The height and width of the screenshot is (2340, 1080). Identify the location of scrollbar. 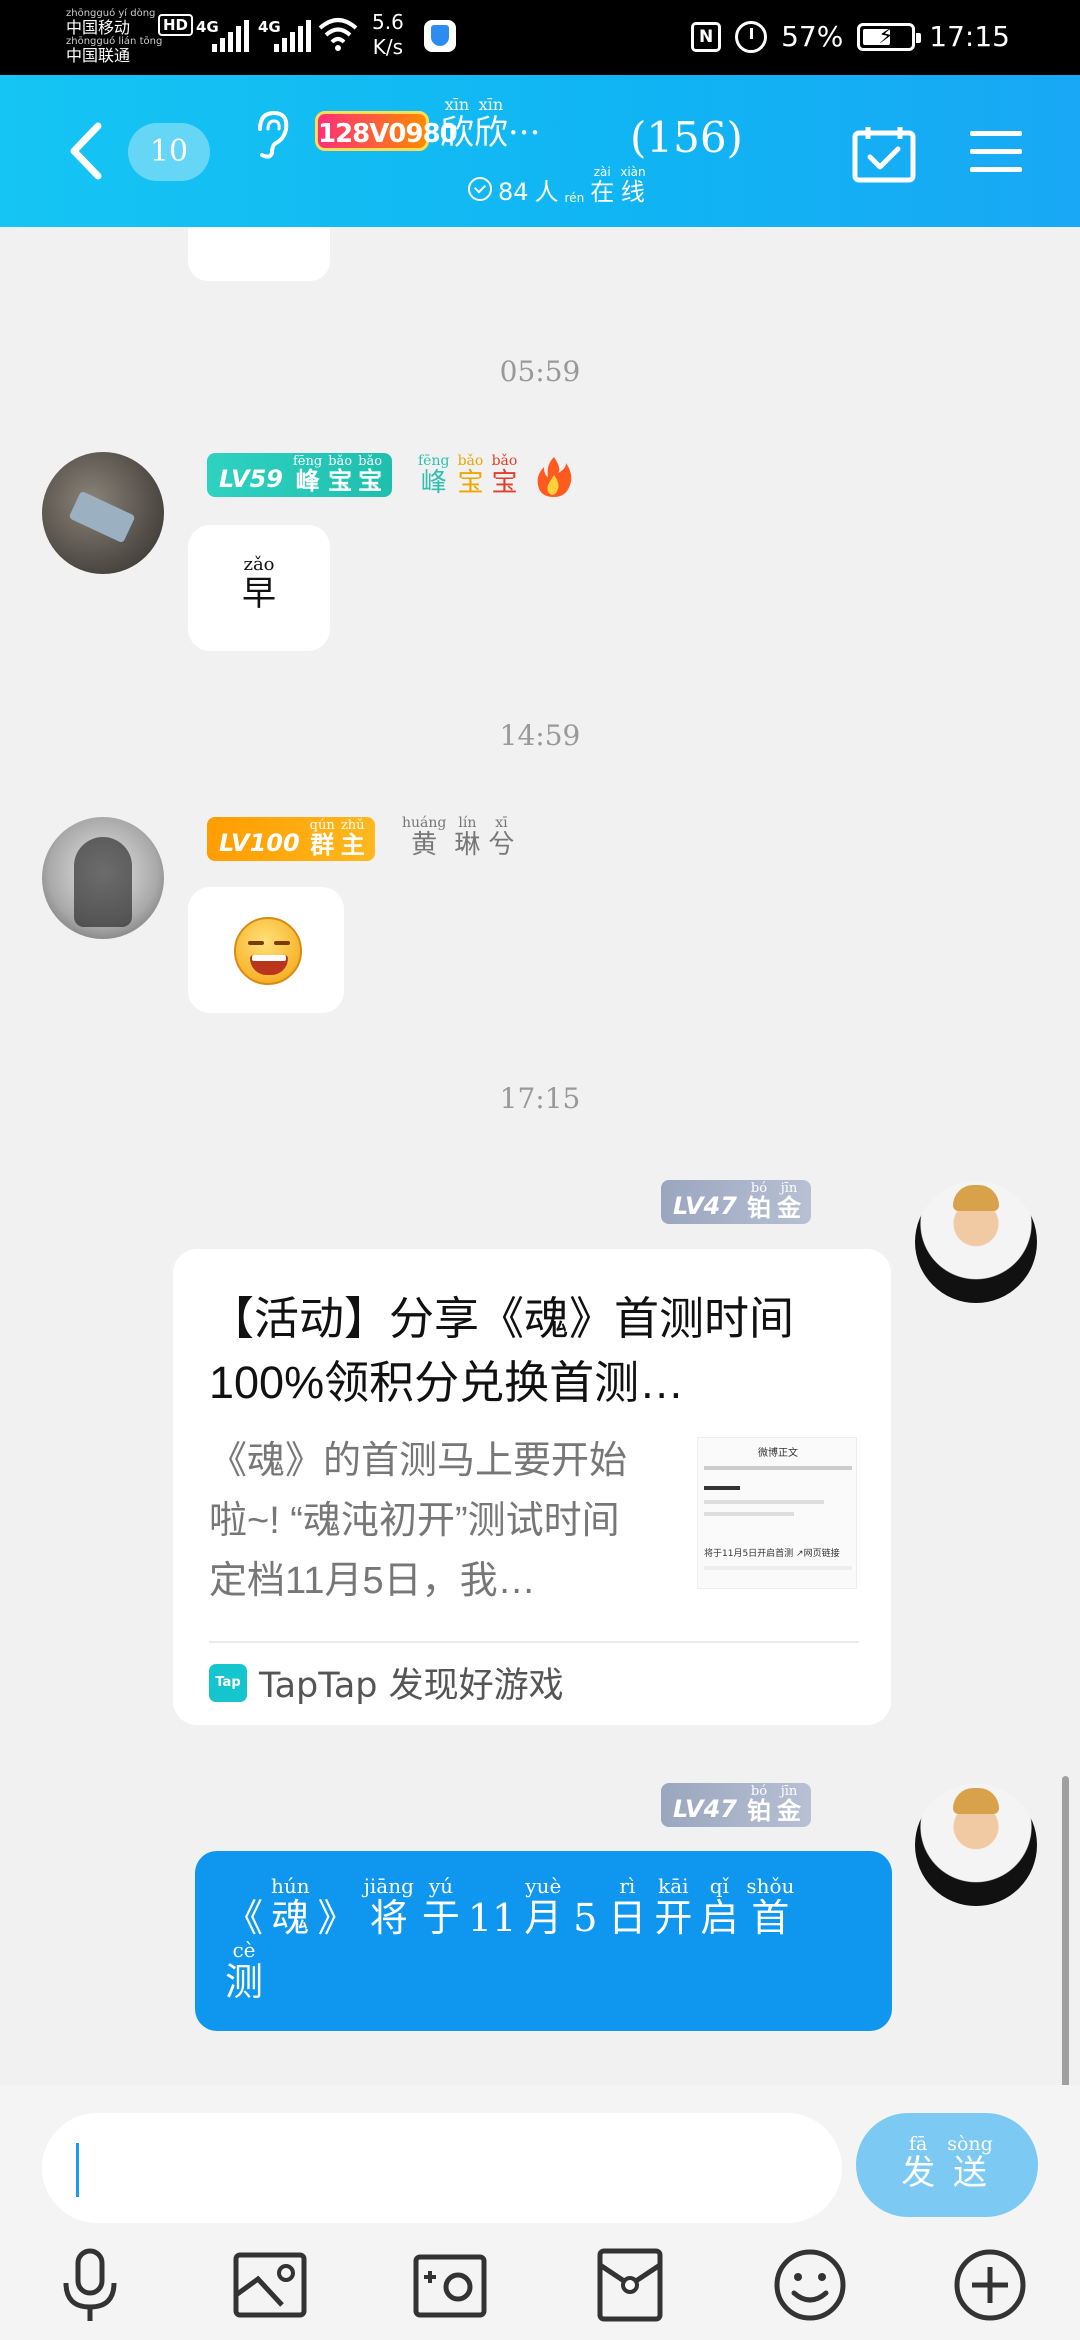
(1065, 1930).